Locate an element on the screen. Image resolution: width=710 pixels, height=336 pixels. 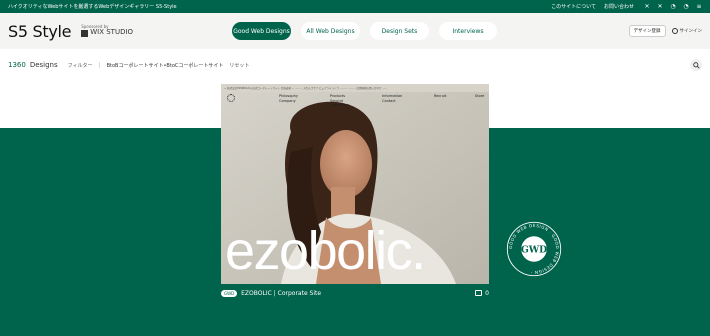
card-nav-text: Company is located at coordinates (287, 100).